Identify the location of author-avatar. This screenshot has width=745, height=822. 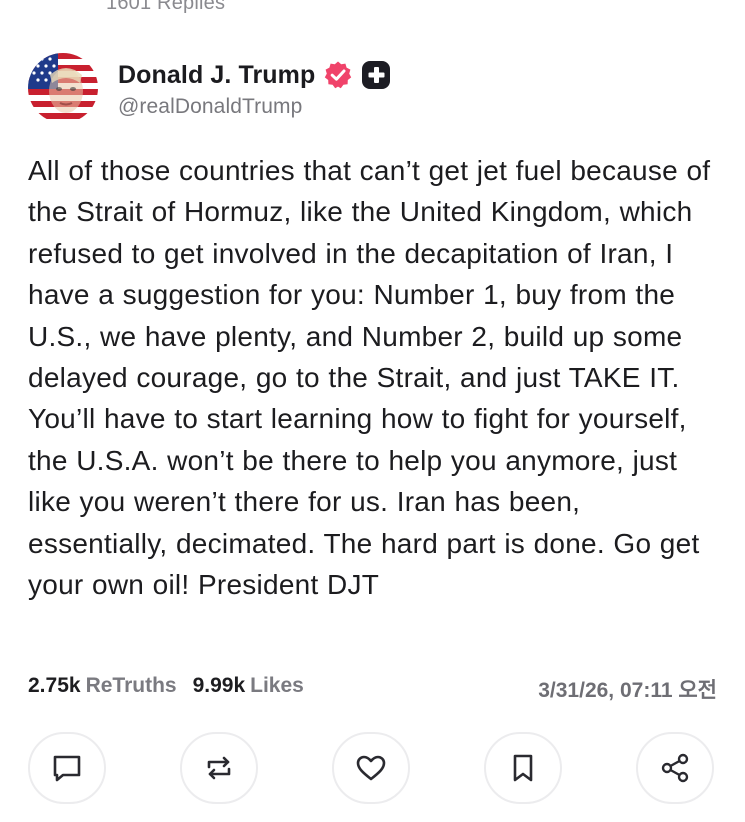
(63, 88).